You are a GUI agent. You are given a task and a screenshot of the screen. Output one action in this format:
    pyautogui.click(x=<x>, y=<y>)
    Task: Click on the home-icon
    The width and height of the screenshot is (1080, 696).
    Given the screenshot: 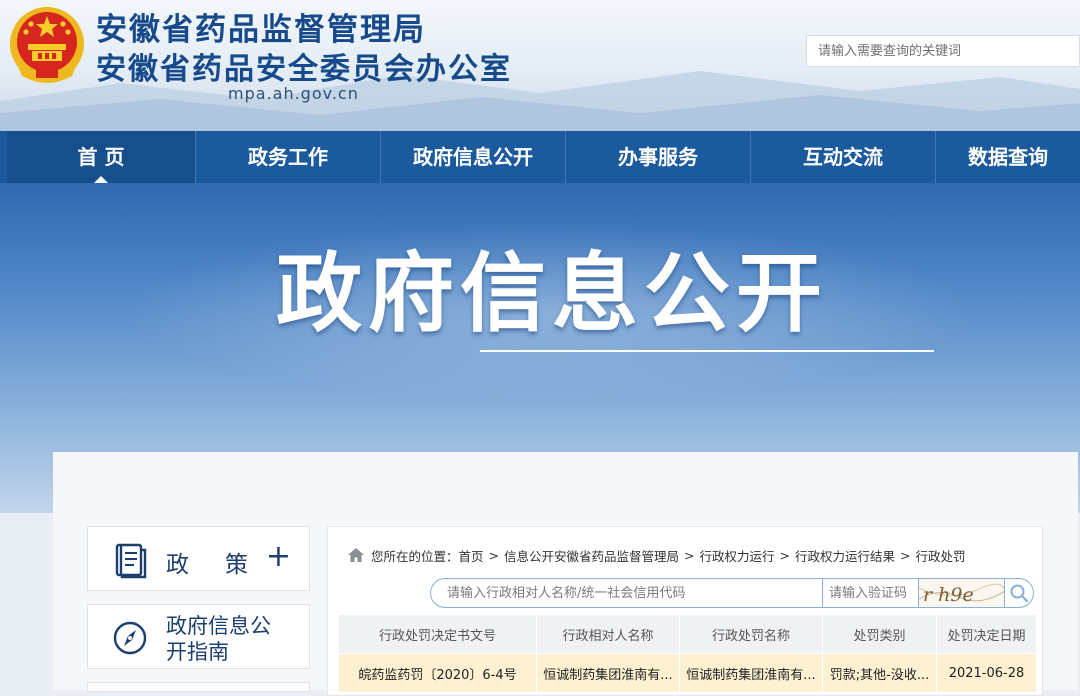 What is the action you would take?
    pyautogui.click(x=356, y=555)
    